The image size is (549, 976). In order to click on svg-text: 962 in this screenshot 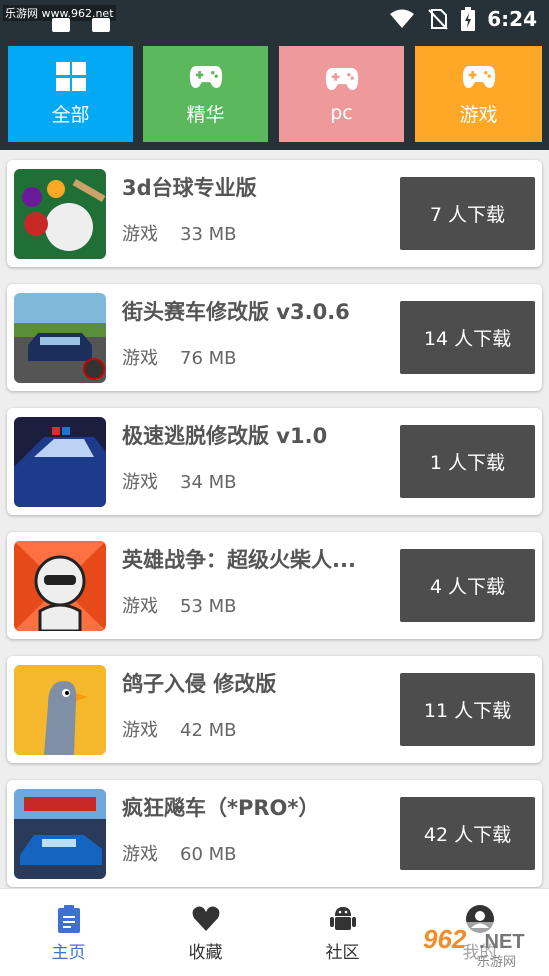, I will do `click(445, 939)`.